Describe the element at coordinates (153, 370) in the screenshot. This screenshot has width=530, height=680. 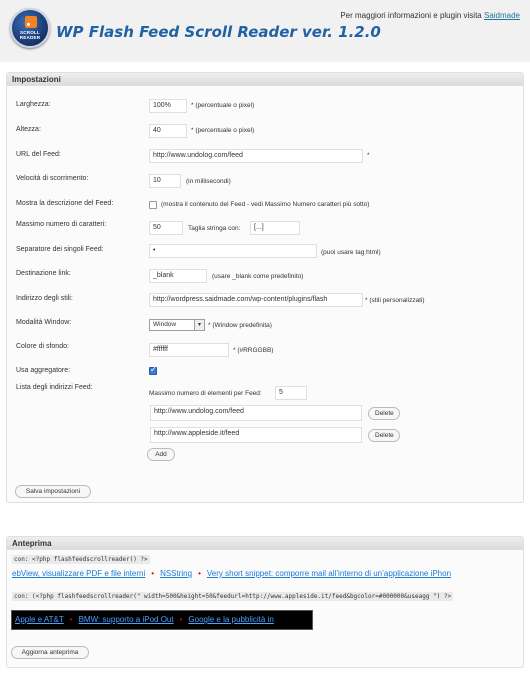
I see `use-aggregator-checkbox` at that location.